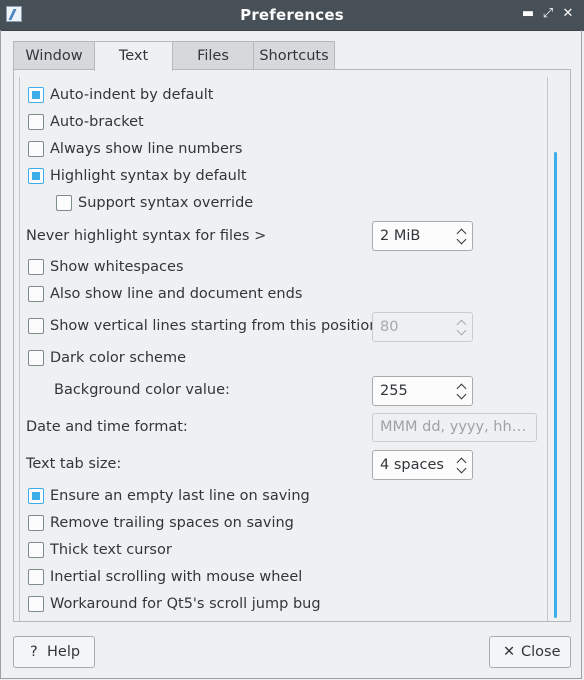 This screenshot has height=680, width=584. Describe the element at coordinates (74, 464) in the screenshot. I see `tab-size-label: Text tab size:` at that location.